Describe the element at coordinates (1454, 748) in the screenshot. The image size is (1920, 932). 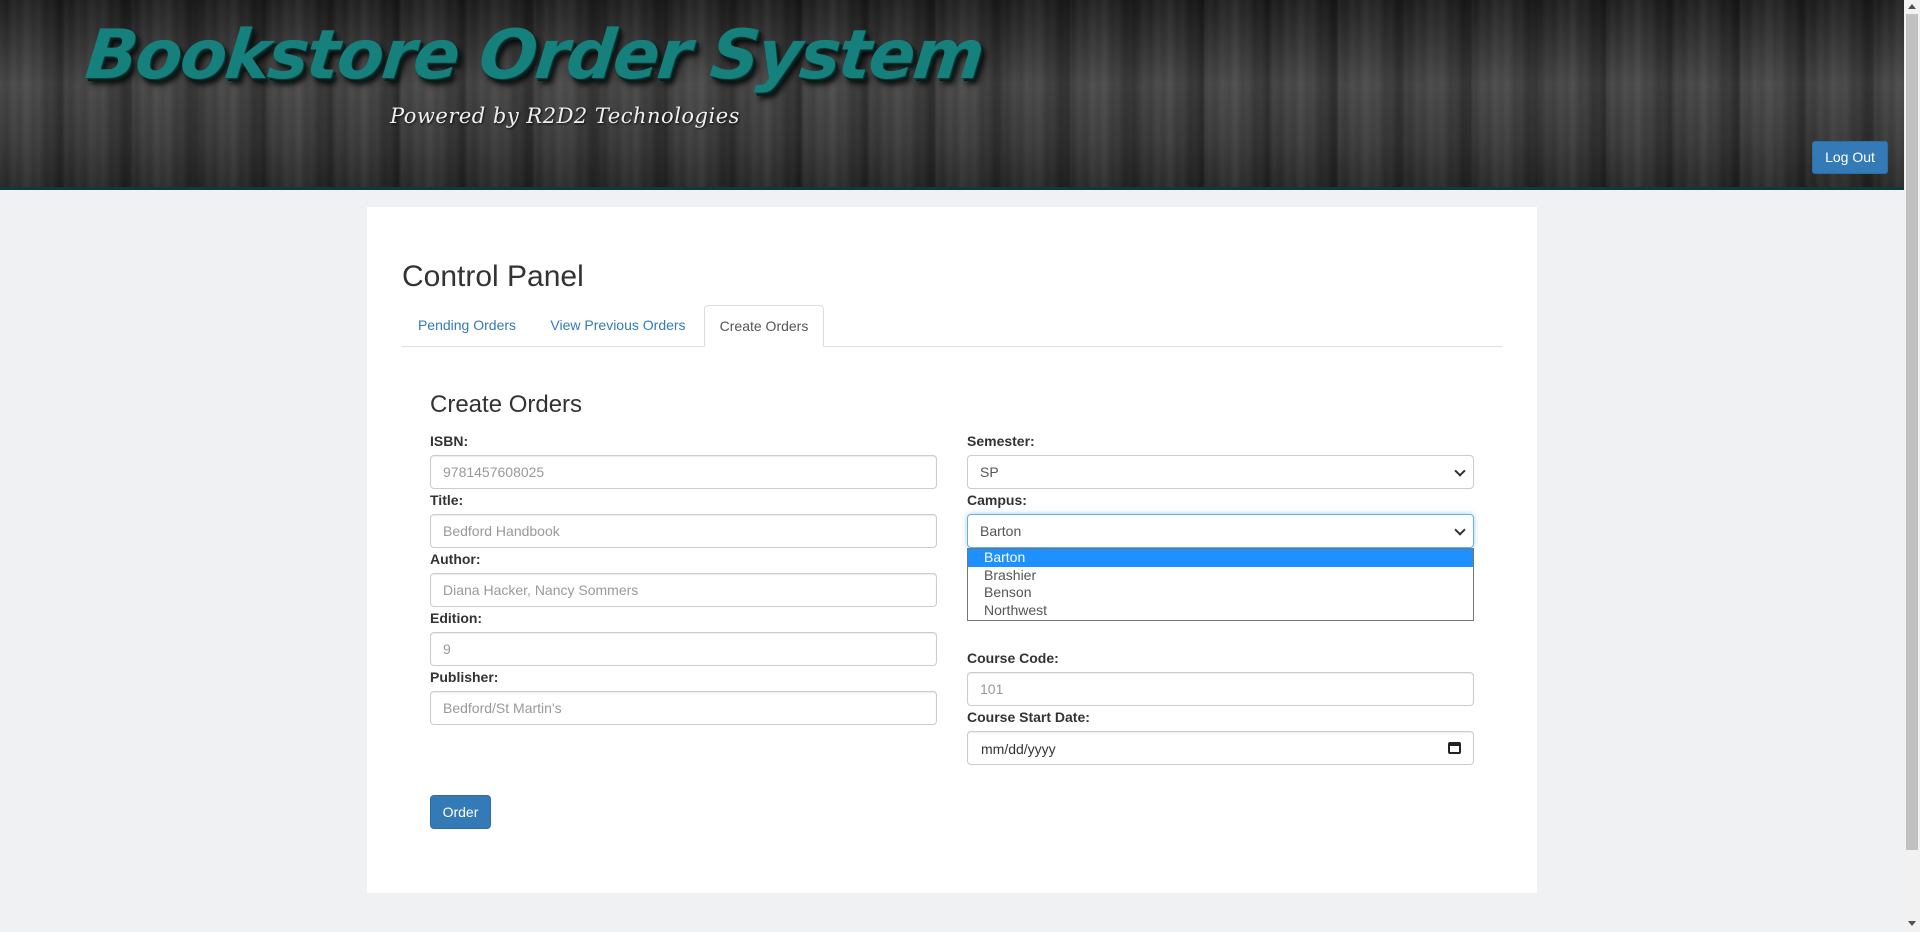
I see `calendar-icon` at that location.